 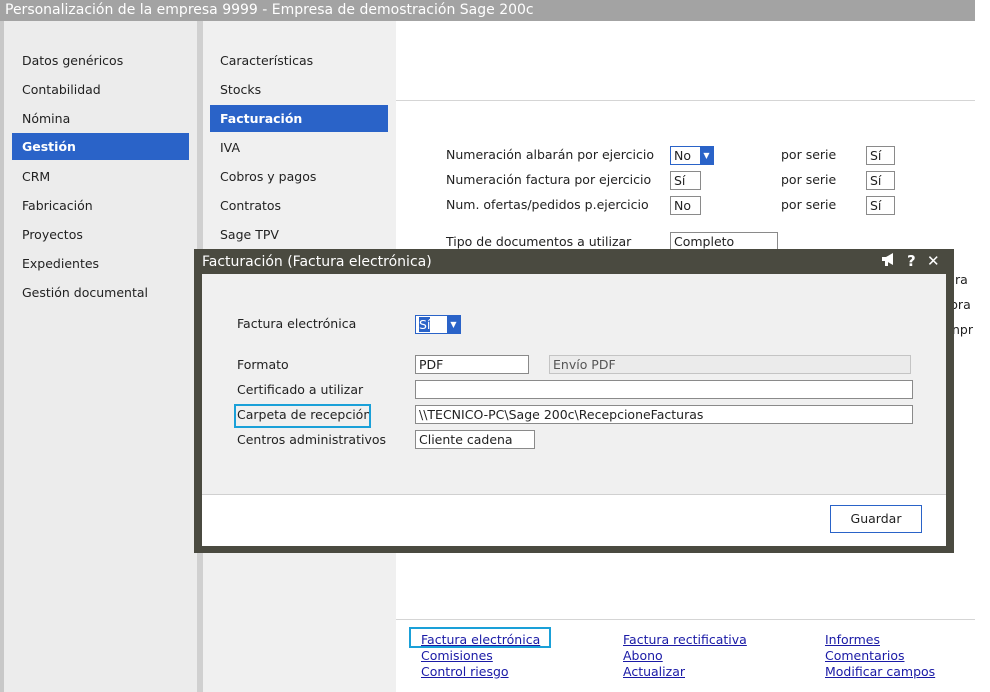 I want to click on link-highlight-box, so click(x=480, y=637).